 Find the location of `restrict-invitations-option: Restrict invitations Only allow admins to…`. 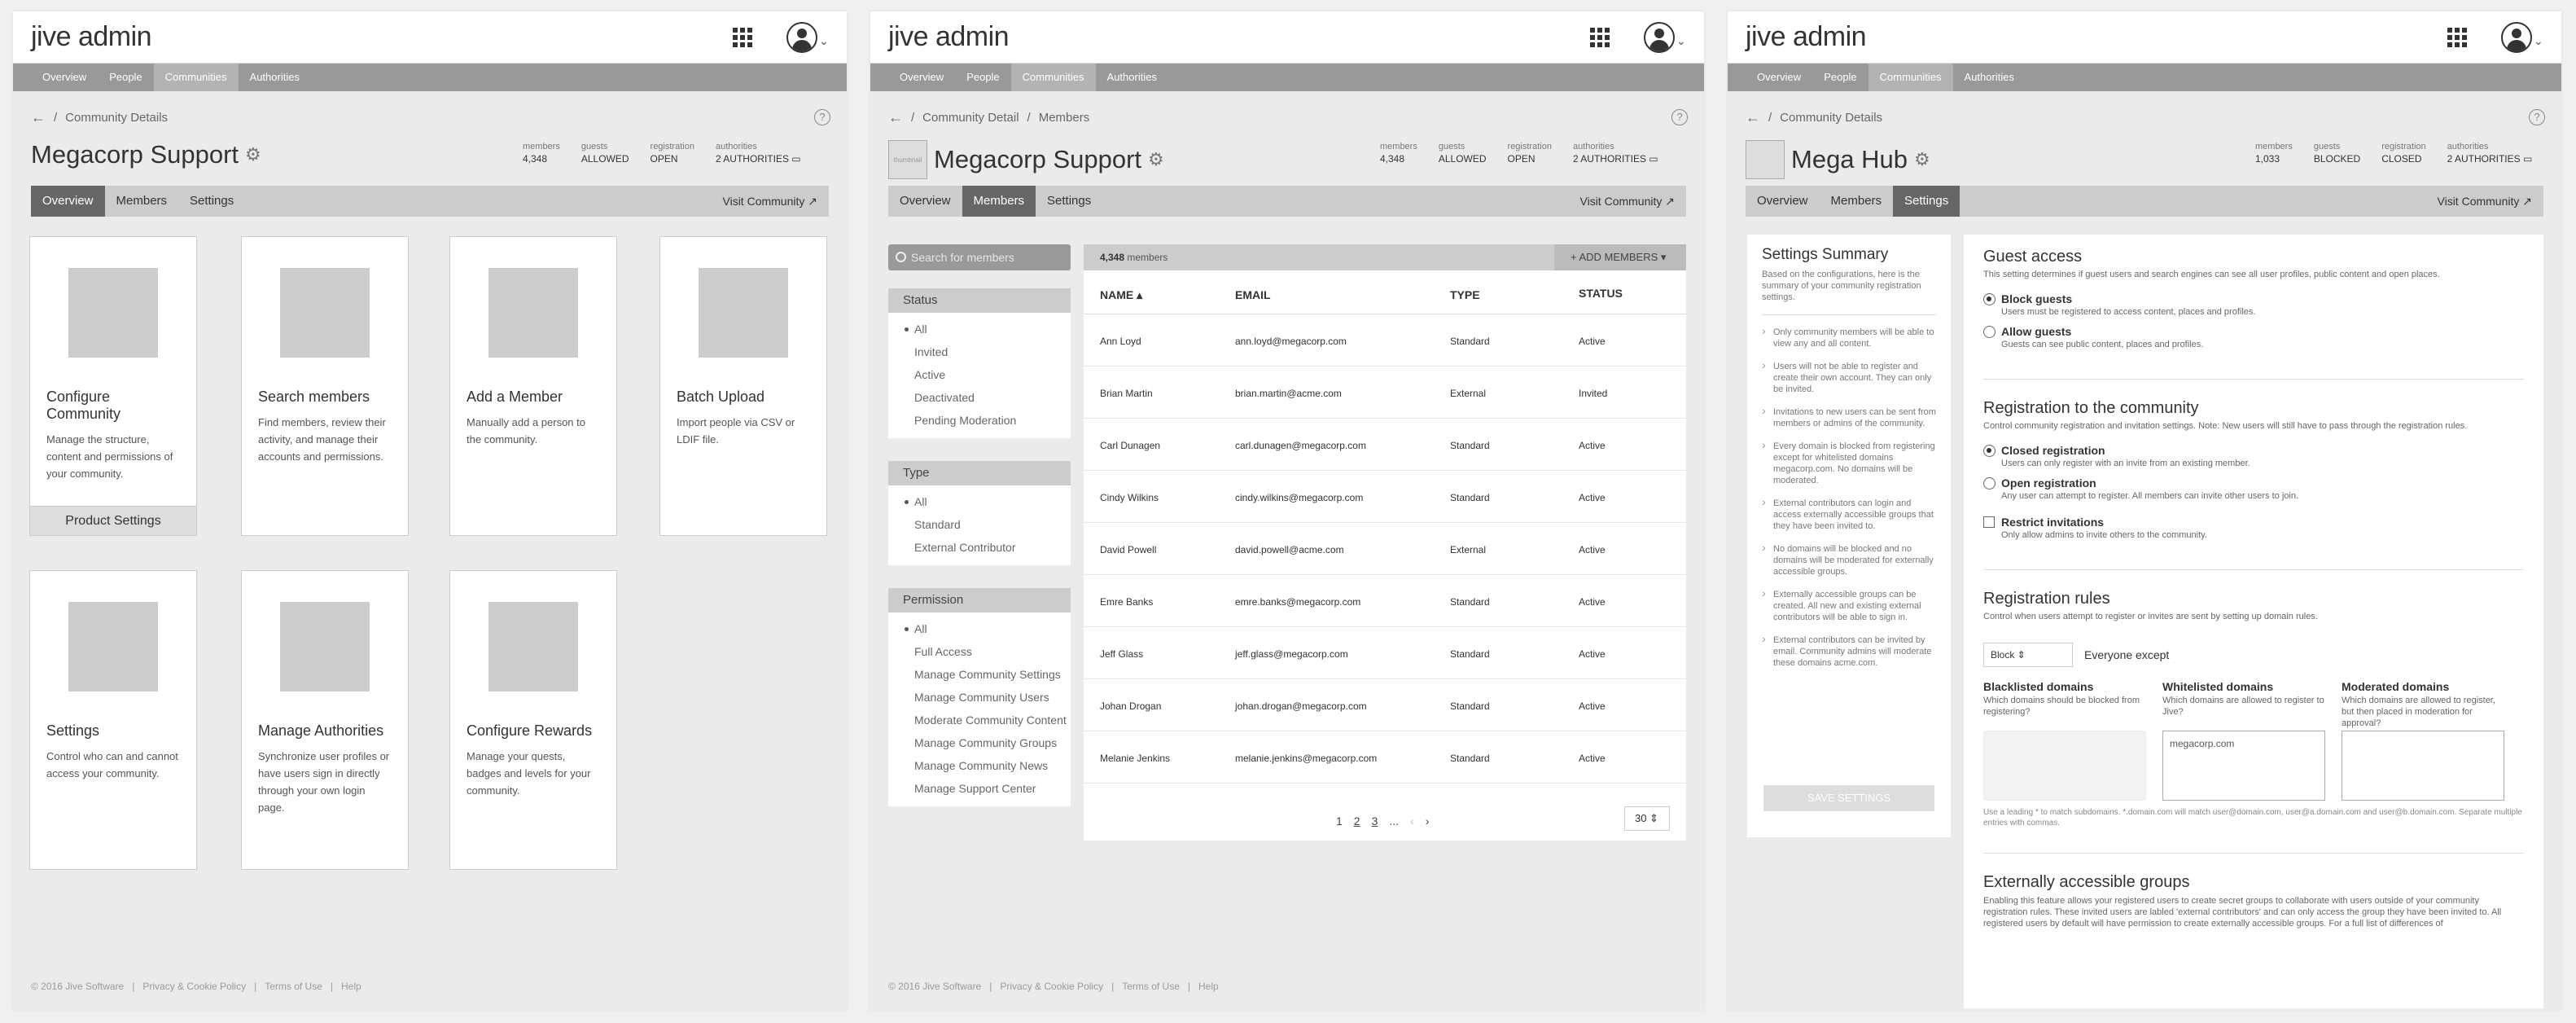

restrict-invitations-option: Restrict invitations Only allow admins to… is located at coordinates (2253, 528).